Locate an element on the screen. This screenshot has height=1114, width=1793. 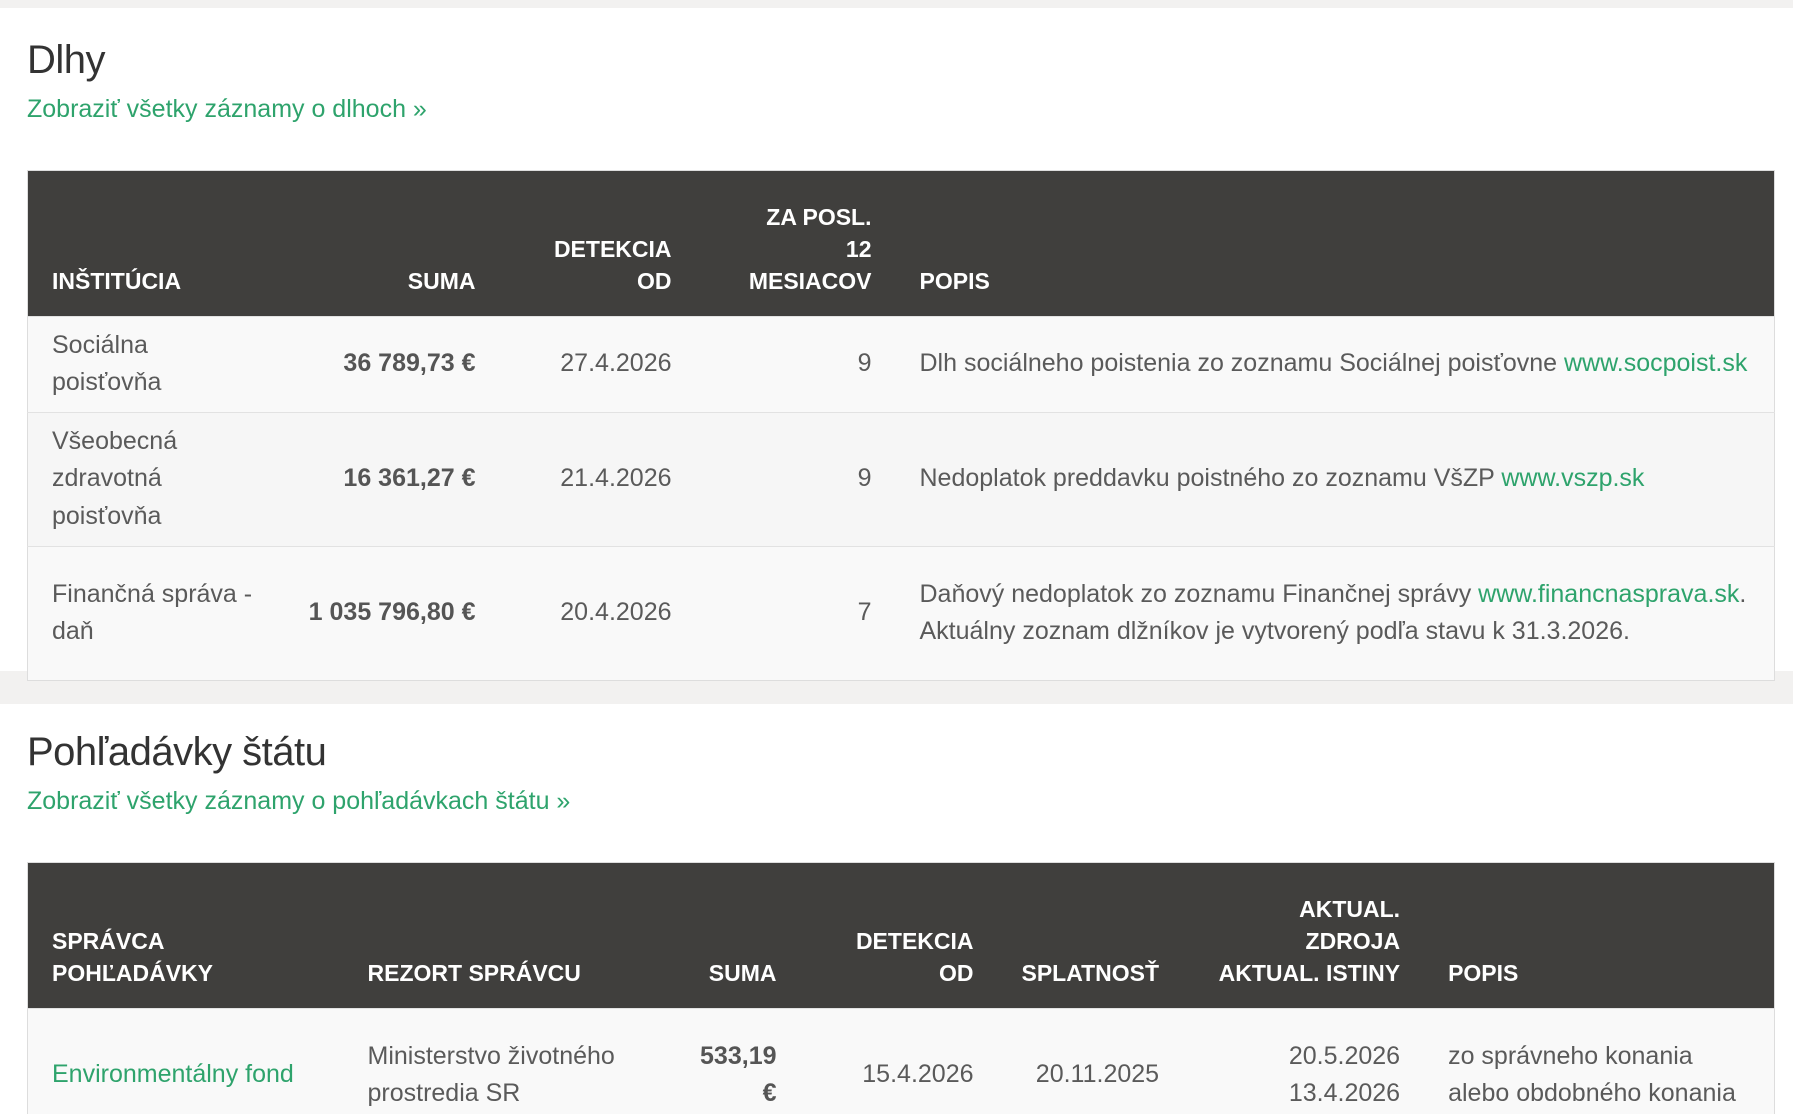
environmental-fund-link: Environmentálny fond is located at coordinates (173, 1074).